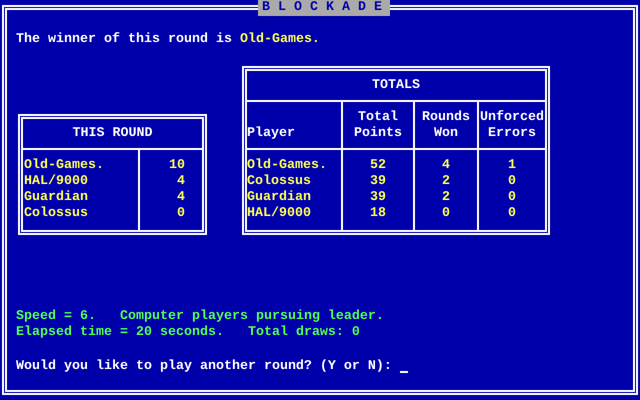 The height and width of the screenshot is (400, 640). What do you see at coordinates (56, 214) in the screenshot?
I see `table-cell-text: Colossus` at bounding box center [56, 214].